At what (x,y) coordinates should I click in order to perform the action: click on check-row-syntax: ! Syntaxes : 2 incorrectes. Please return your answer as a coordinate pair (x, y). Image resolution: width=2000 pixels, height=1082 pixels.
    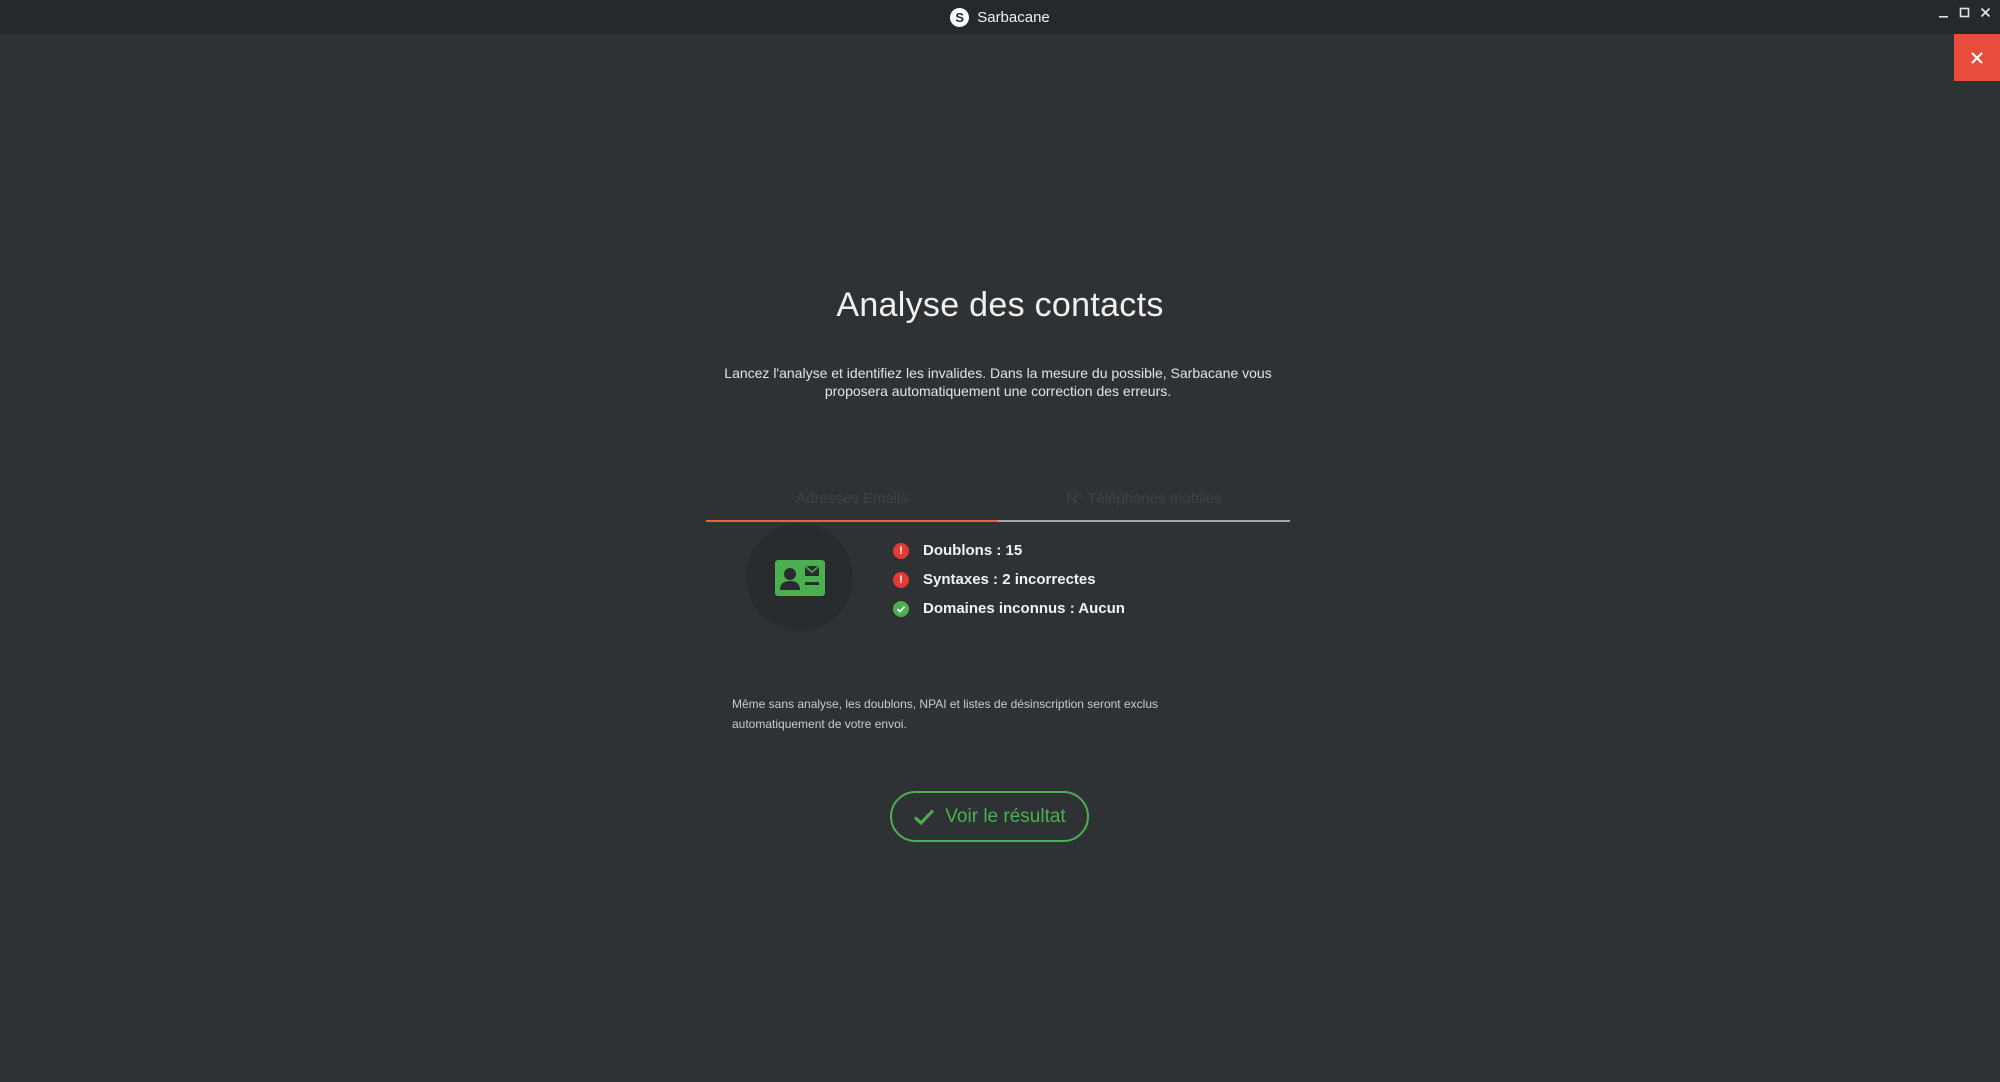
    Looking at the image, I should click on (1009, 579).